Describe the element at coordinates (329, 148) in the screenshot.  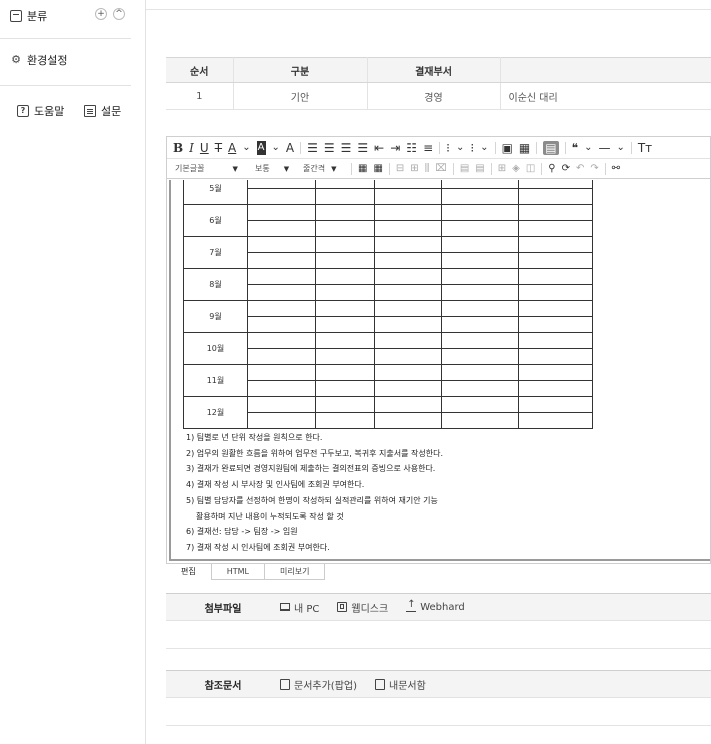
I see `align-center-icon: ☰` at that location.